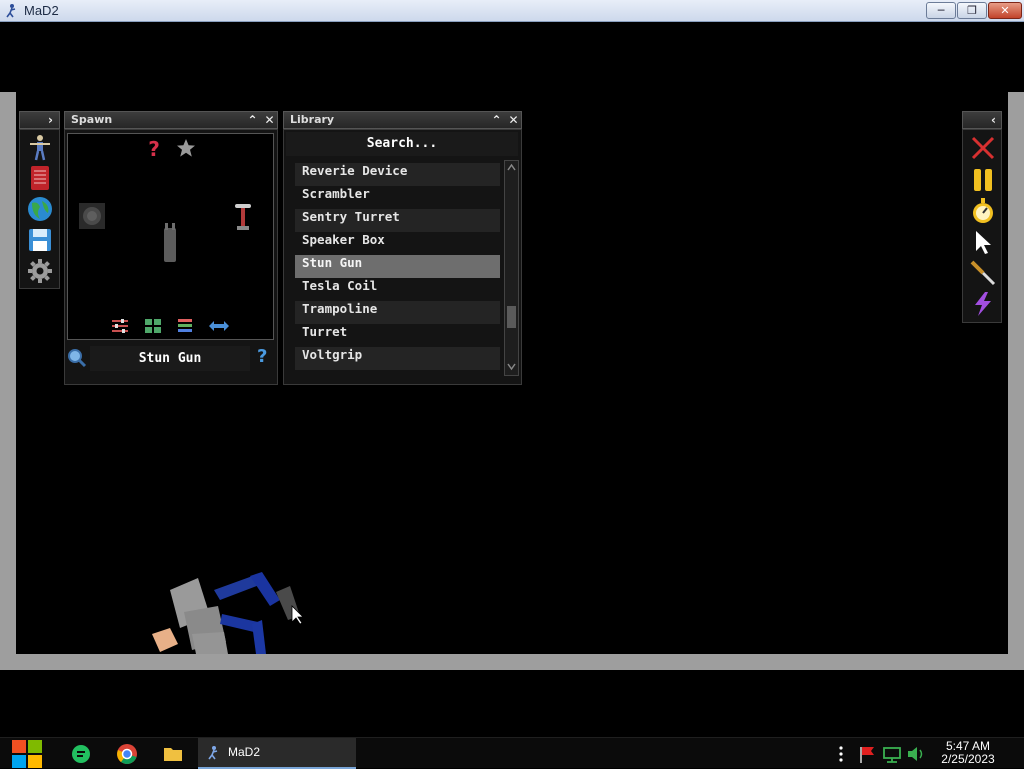 The width and height of the screenshot is (1024, 769). I want to click on chrome-icon, so click(127, 754).